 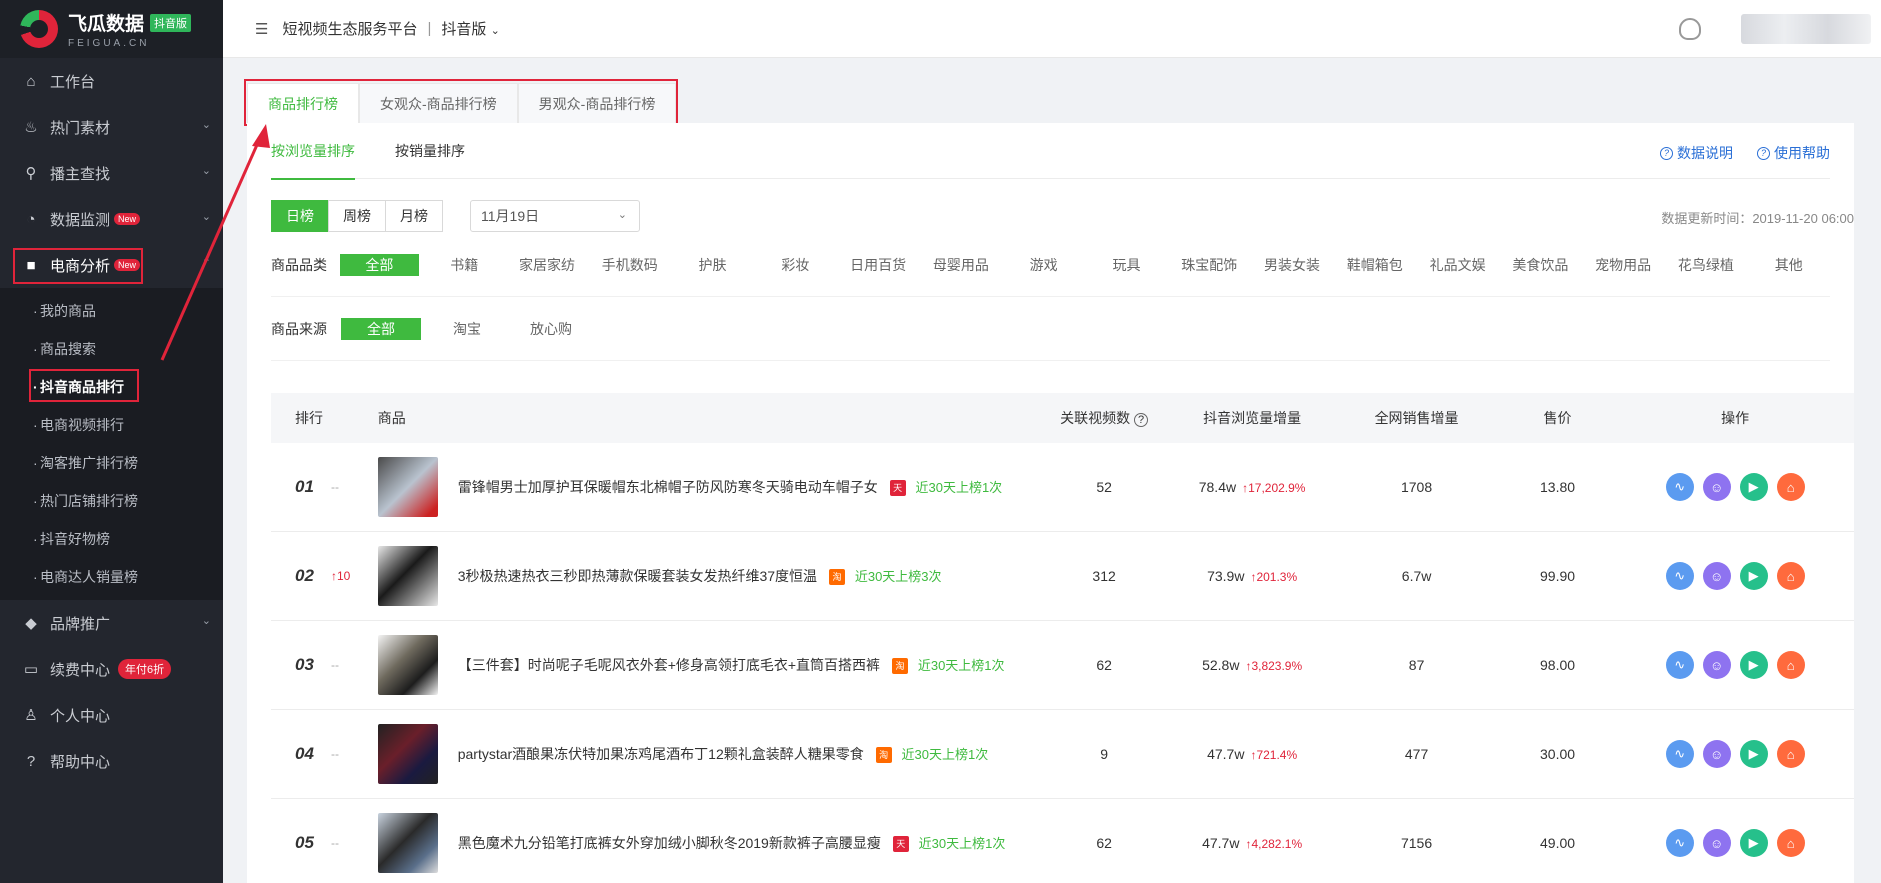 What do you see at coordinates (430, 151) in the screenshot?
I see `tab-sort-by-sales: 按销量排序` at bounding box center [430, 151].